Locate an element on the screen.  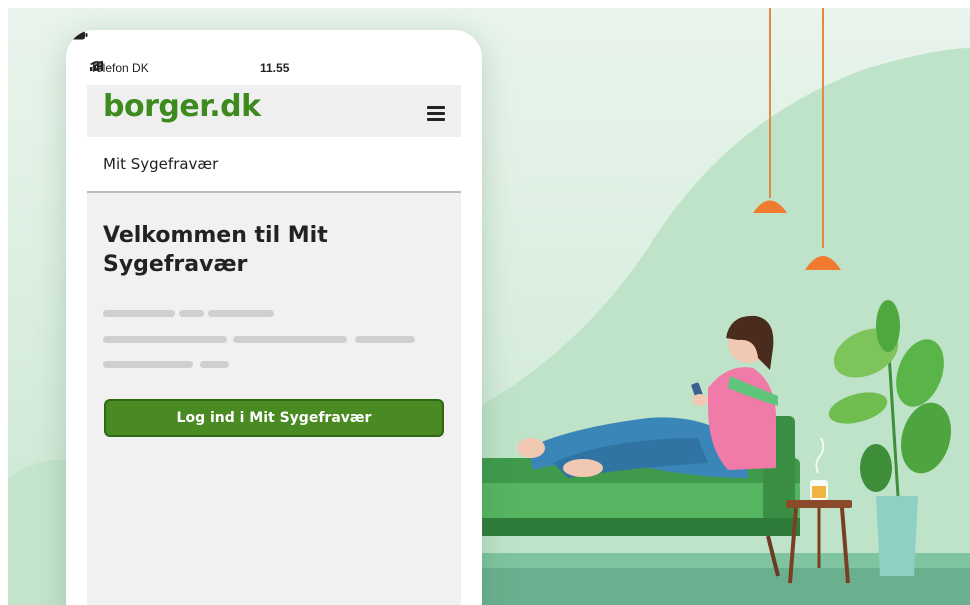
clock: 11.55 is located at coordinates (275, 68).